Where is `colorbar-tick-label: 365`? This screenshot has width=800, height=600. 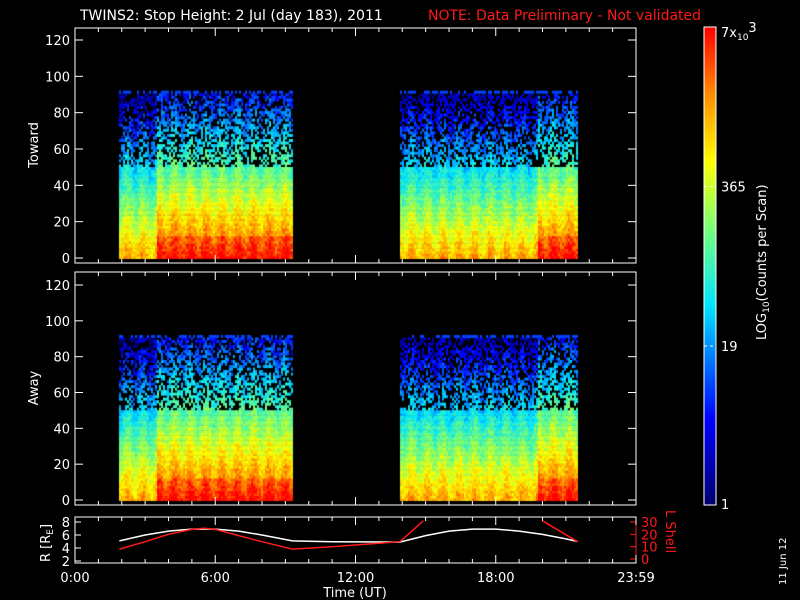
colorbar-tick-label: 365 is located at coordinates (733, 187).